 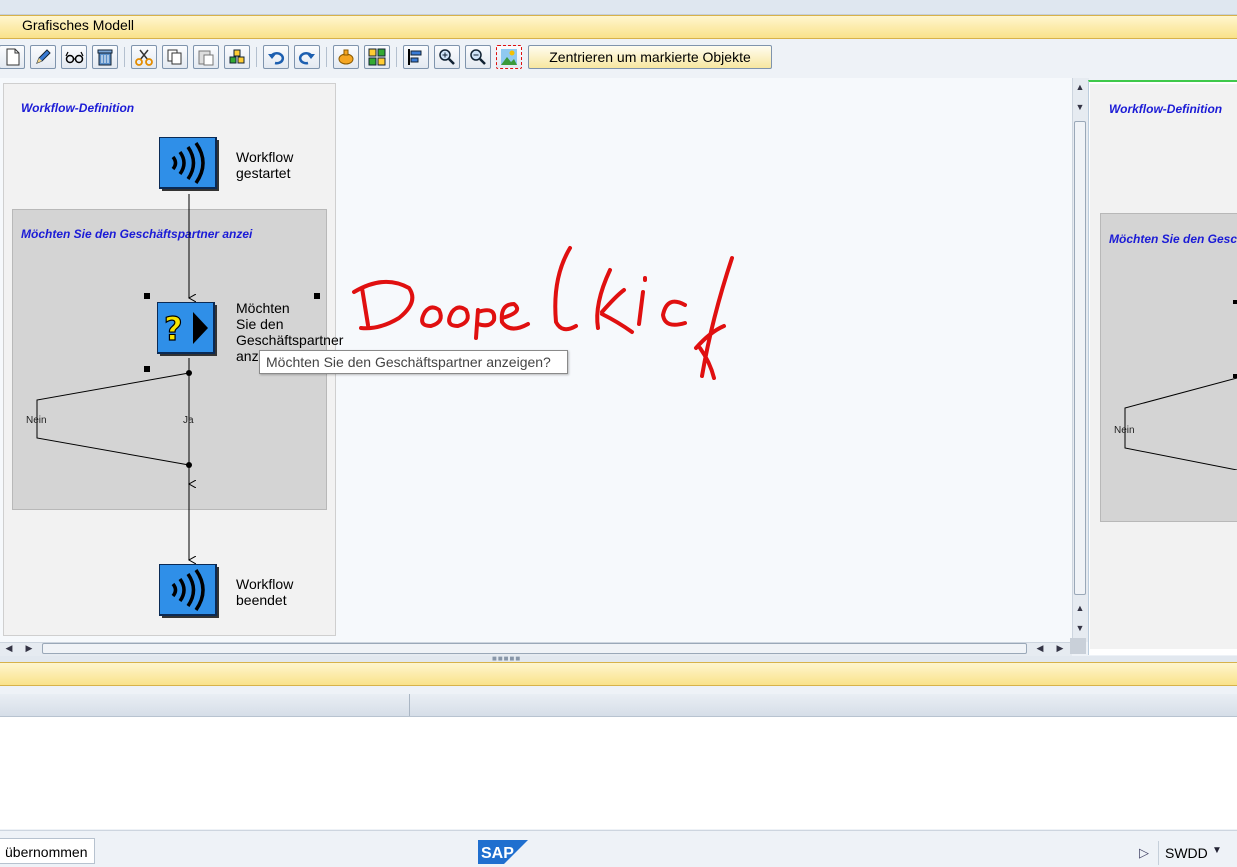 I want to click on structure-icon, so click(x=377, y=57).